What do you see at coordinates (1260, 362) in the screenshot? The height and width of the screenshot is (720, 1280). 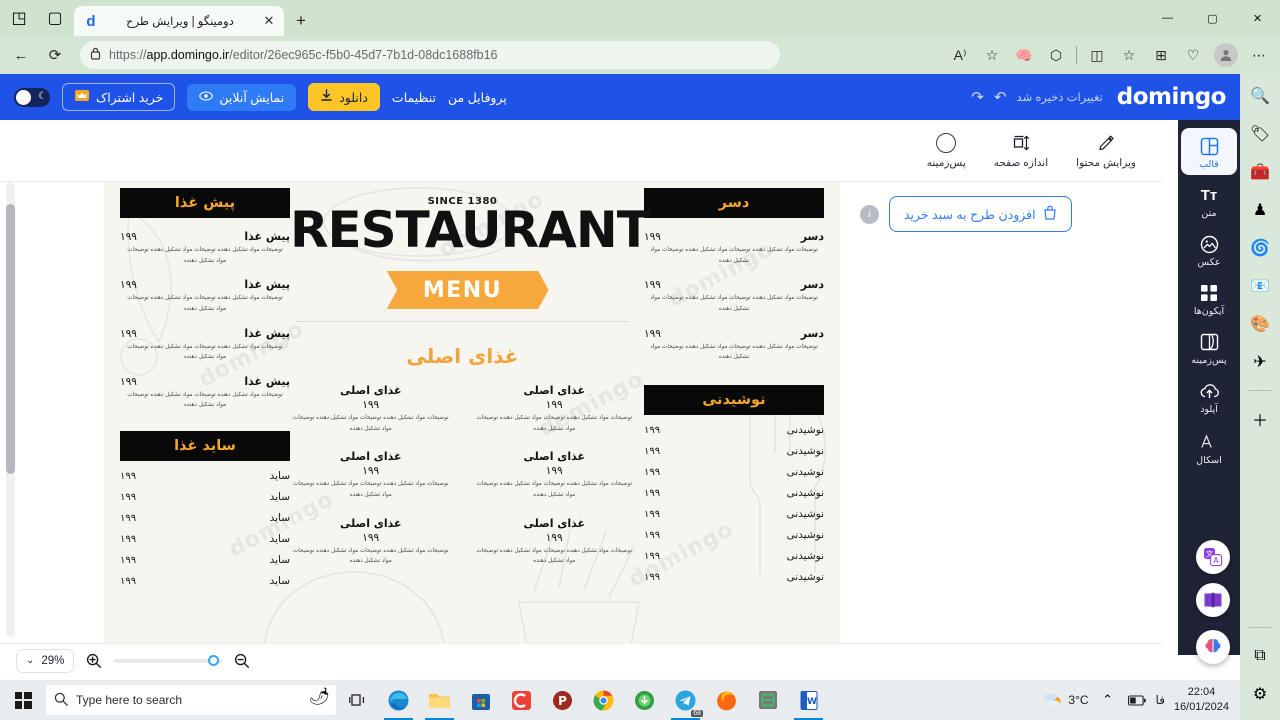 I see `telegram-icon: ✈` at bounding box center [1260, 362].